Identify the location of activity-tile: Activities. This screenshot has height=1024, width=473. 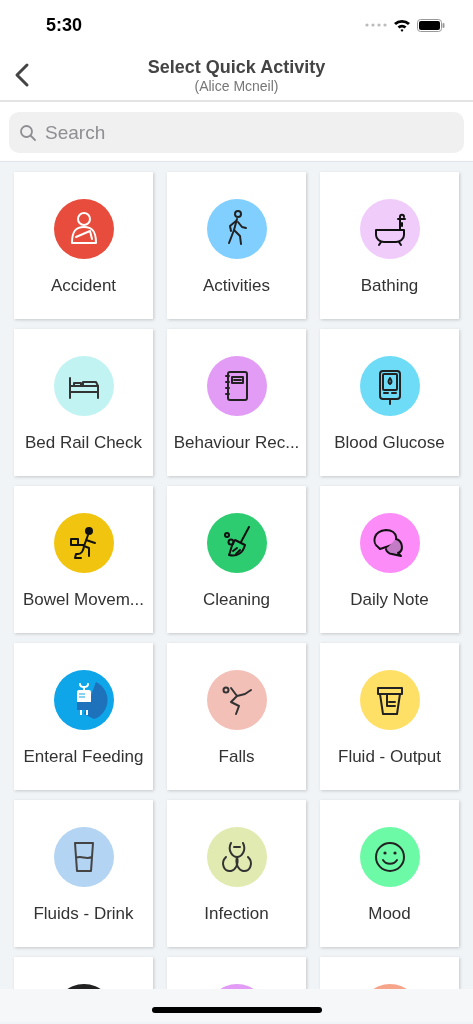
(236, 245).